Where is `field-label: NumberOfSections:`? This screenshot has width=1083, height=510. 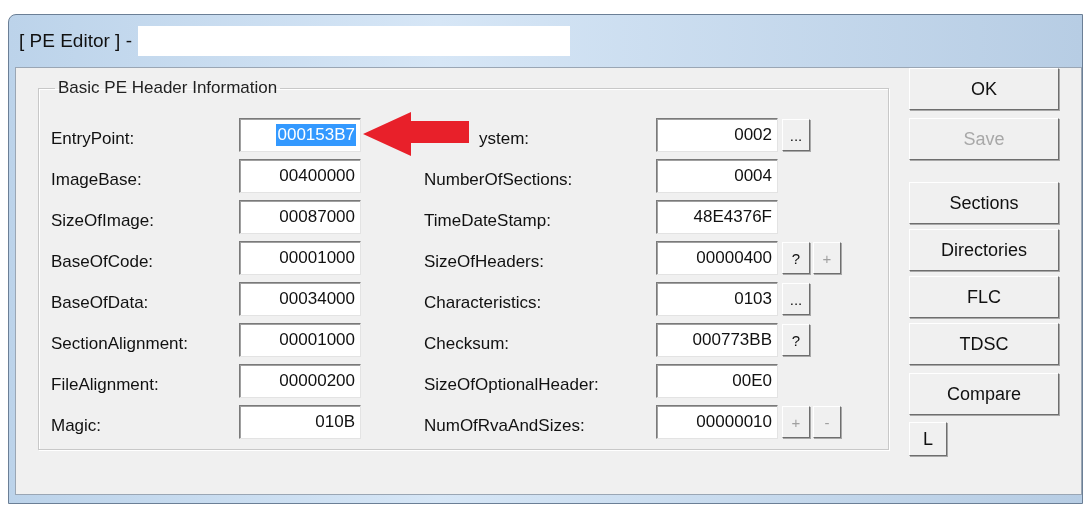
field-label: NumberOfSections: is located at coordinates (498, 179).